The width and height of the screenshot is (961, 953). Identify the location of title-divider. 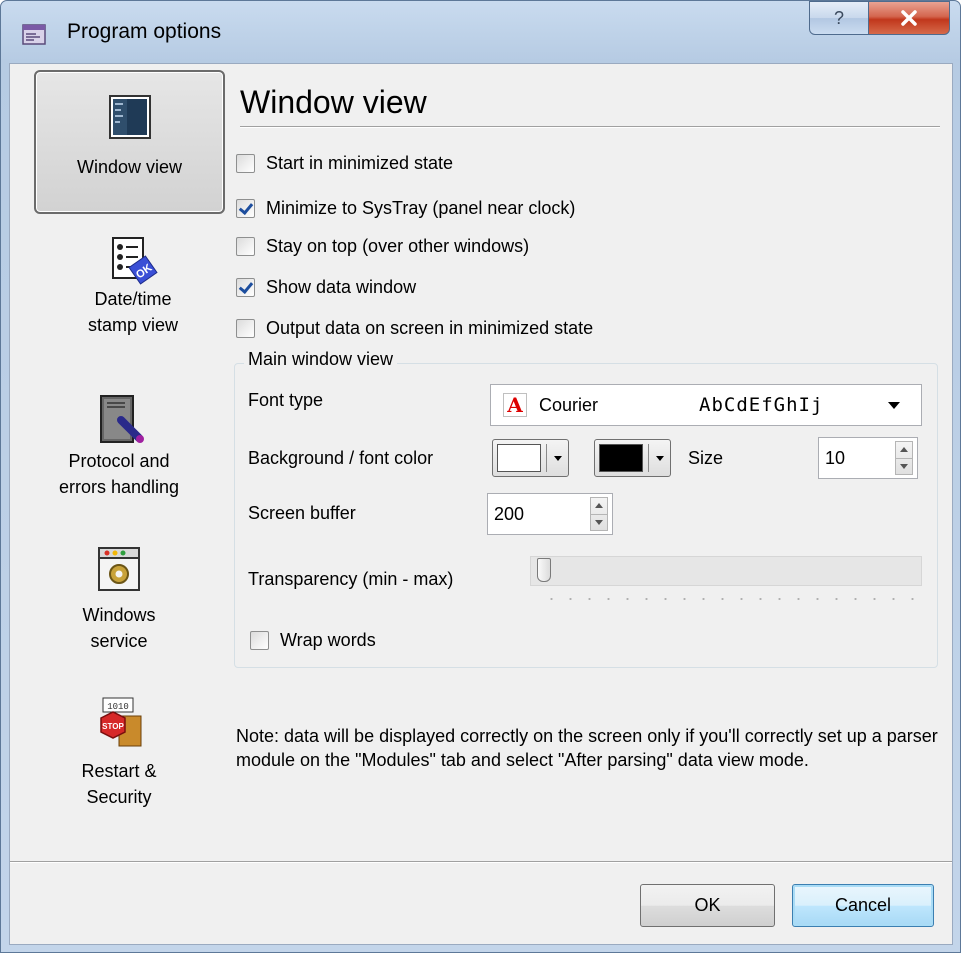
(590, 127).